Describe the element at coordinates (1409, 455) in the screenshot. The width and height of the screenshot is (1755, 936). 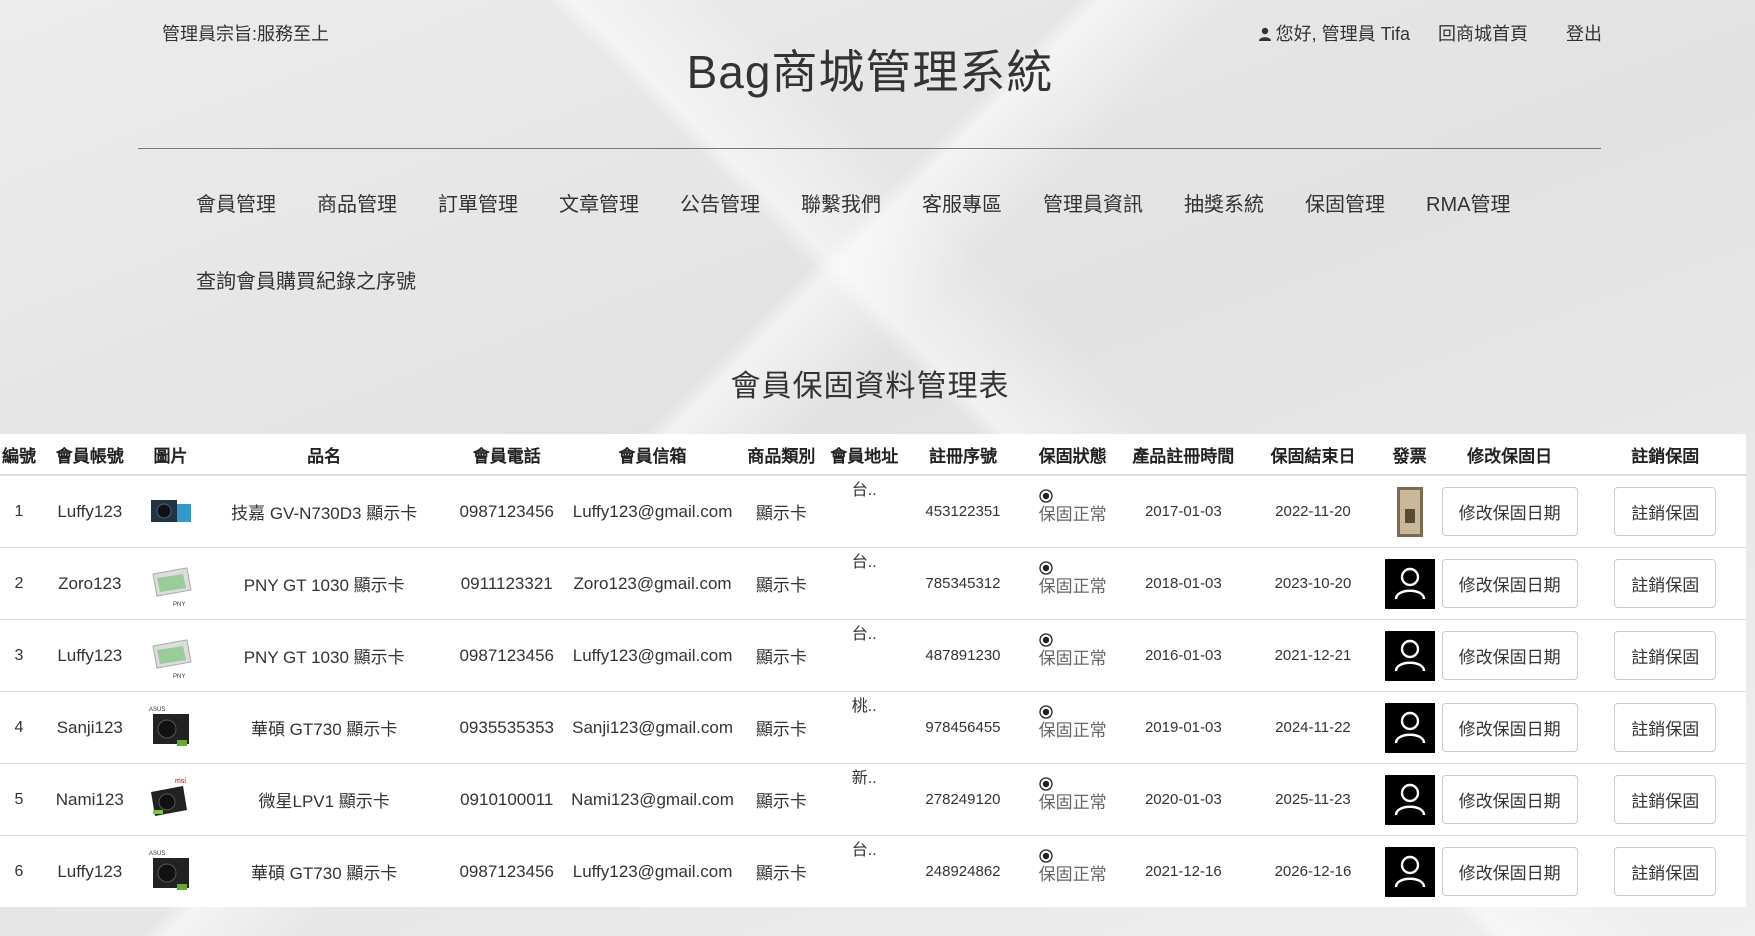
I see `column-header: 發票` at that location.